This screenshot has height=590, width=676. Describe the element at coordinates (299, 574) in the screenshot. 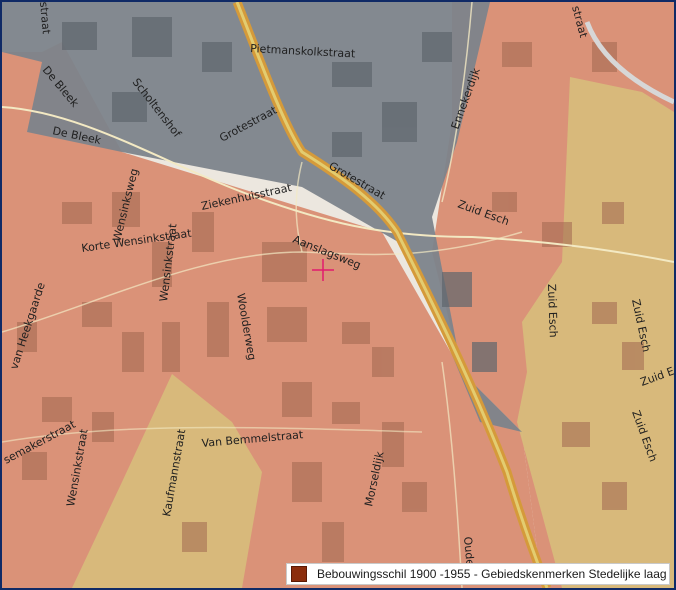

I see `legend-swatch` at that location.